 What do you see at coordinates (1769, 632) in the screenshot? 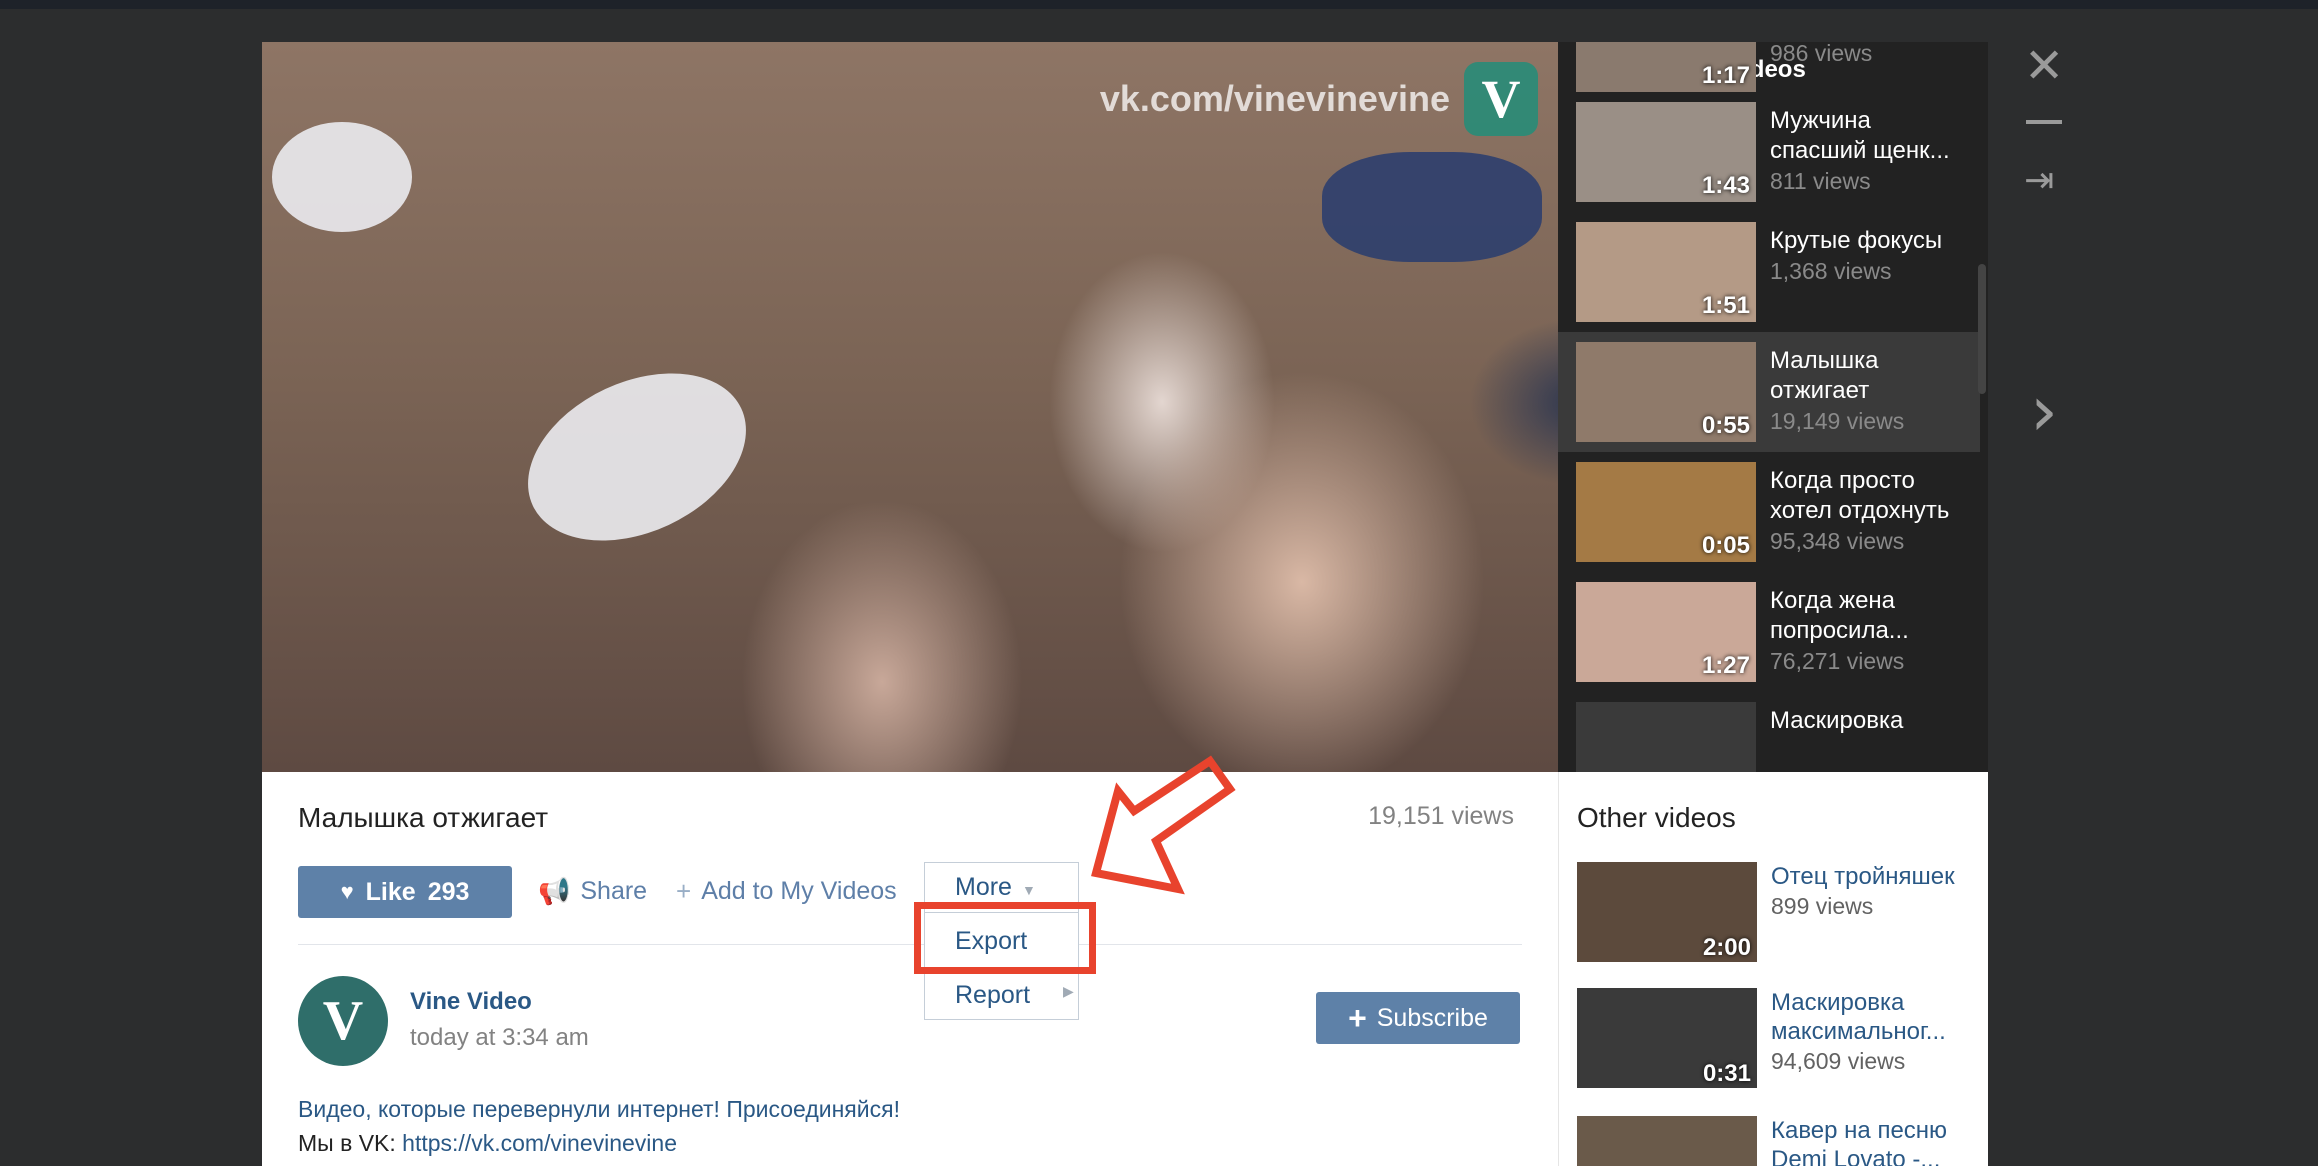
I see `playlist-item: 1:27 Когда жена попросила... 76,271 views` at bounding box center [1769, 632].